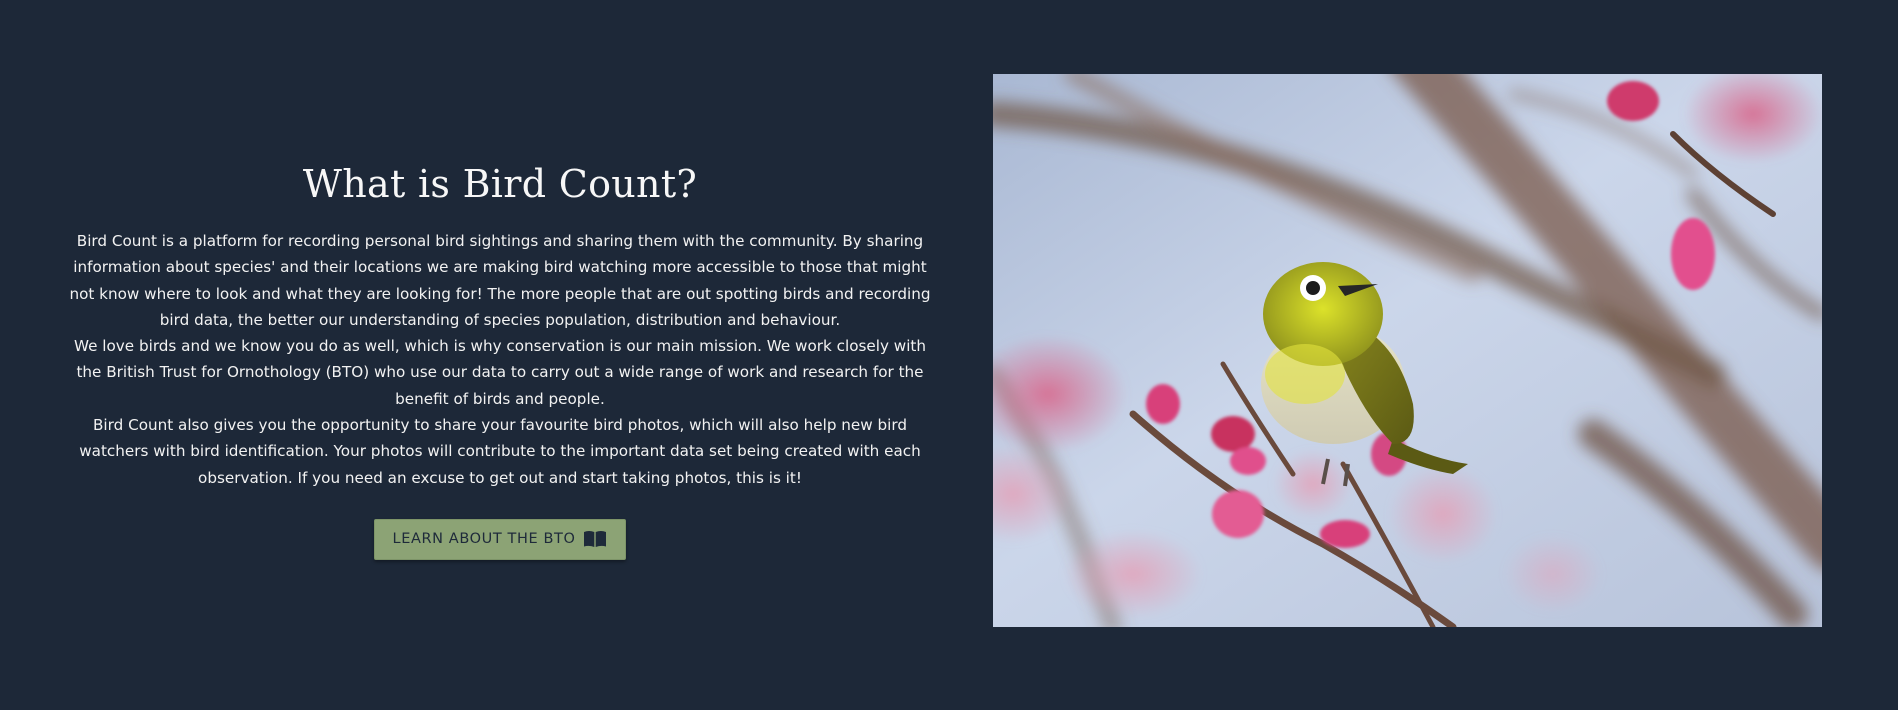 This screenshot has height=710, width=1898. Describe the element at coordinates (484, 539) in the screenshot. I see `learn-about-bto-label: LEARN ABOUT THE BTO` at that location.